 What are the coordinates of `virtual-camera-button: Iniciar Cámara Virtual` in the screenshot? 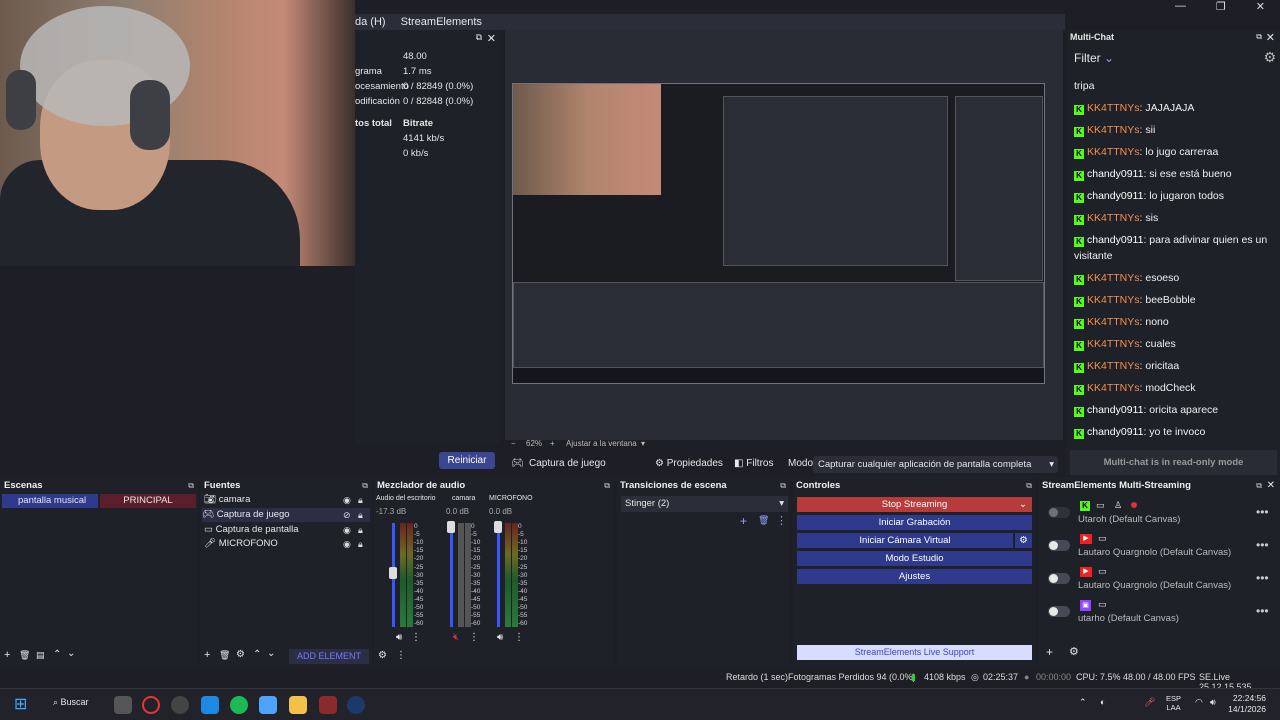 It's located at (905, 540).